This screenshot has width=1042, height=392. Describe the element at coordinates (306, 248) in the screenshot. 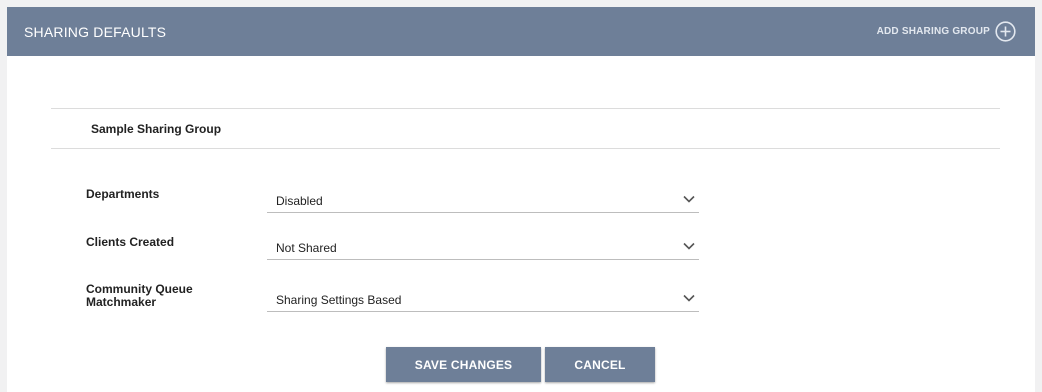

I see `clients-created-value: Not Shared` at that location.